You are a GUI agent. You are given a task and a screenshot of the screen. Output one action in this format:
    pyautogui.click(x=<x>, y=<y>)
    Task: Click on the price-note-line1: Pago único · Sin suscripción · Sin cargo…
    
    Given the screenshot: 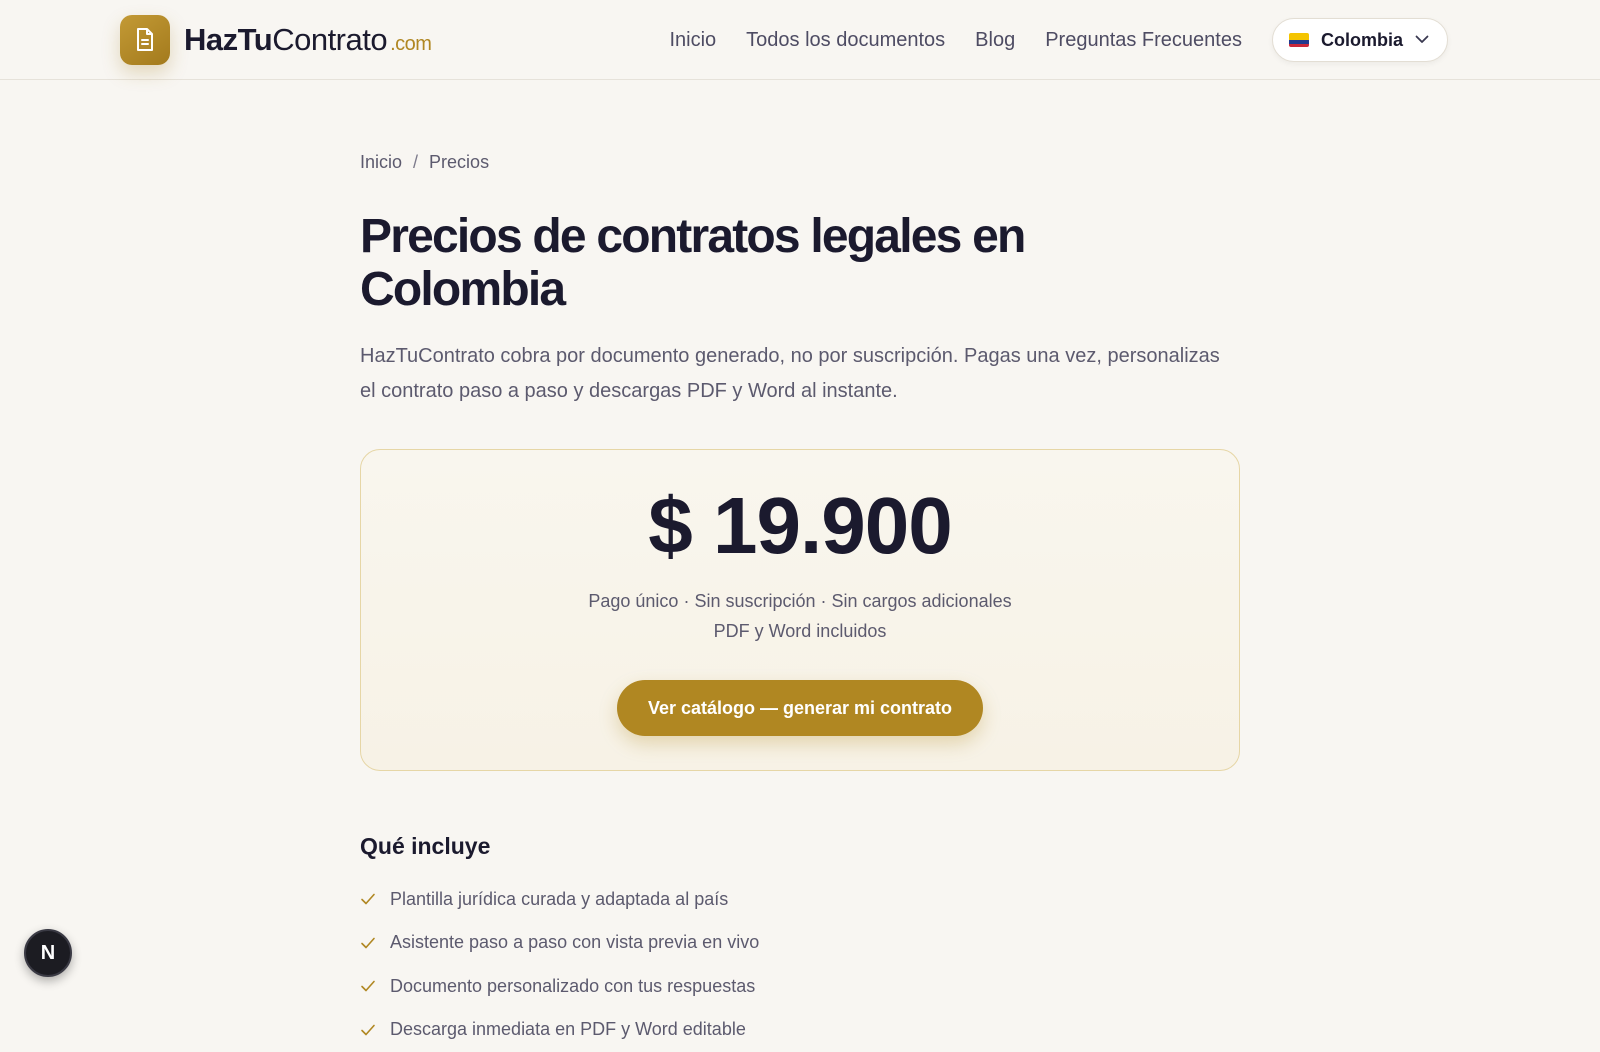 What is the action you would take?
    pyautogui.click(x=800, y=600)
    